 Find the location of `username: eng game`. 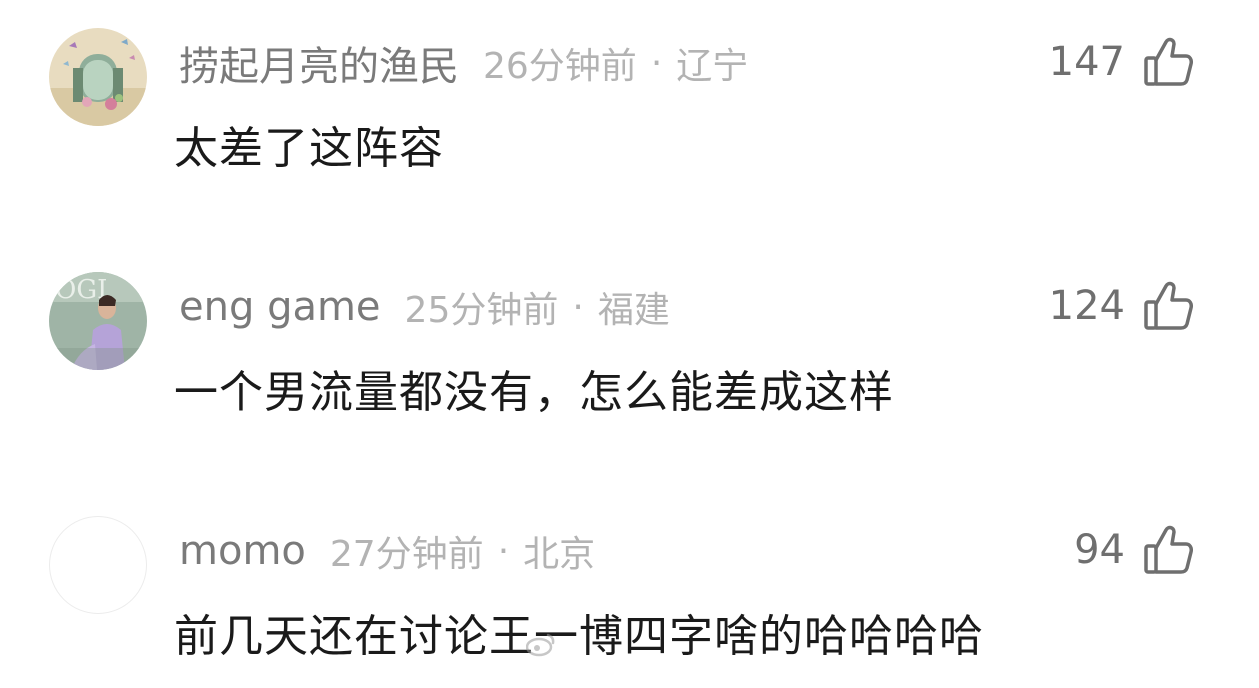

username: eng game is located at coordinates (280, 307).